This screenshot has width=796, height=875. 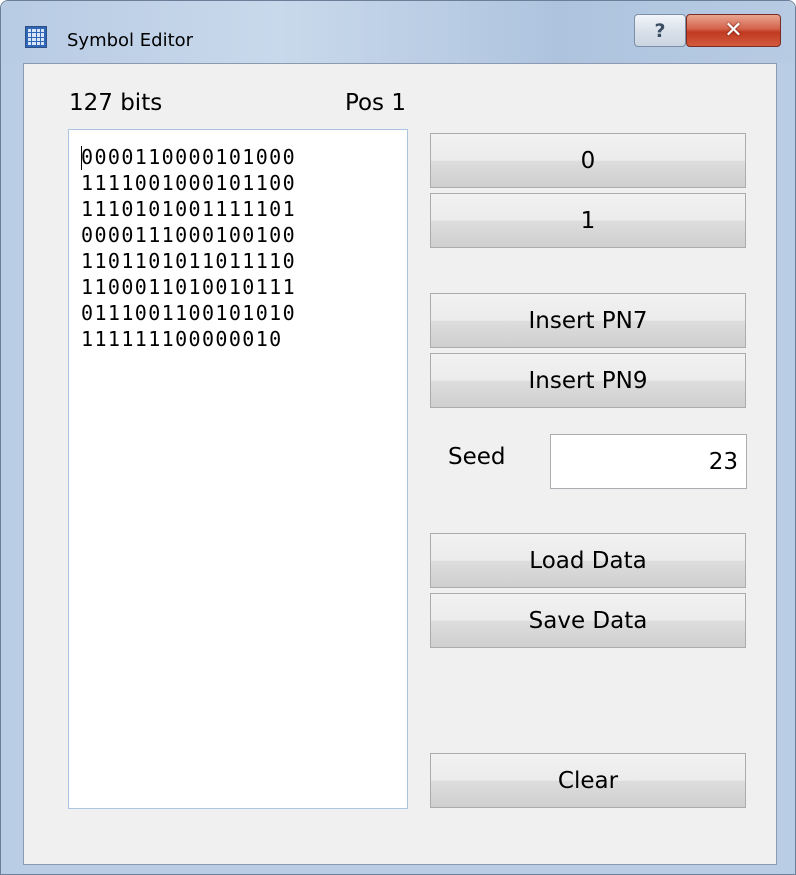 I want to click on insert-one-button: 1, so click(x=588, y=220).